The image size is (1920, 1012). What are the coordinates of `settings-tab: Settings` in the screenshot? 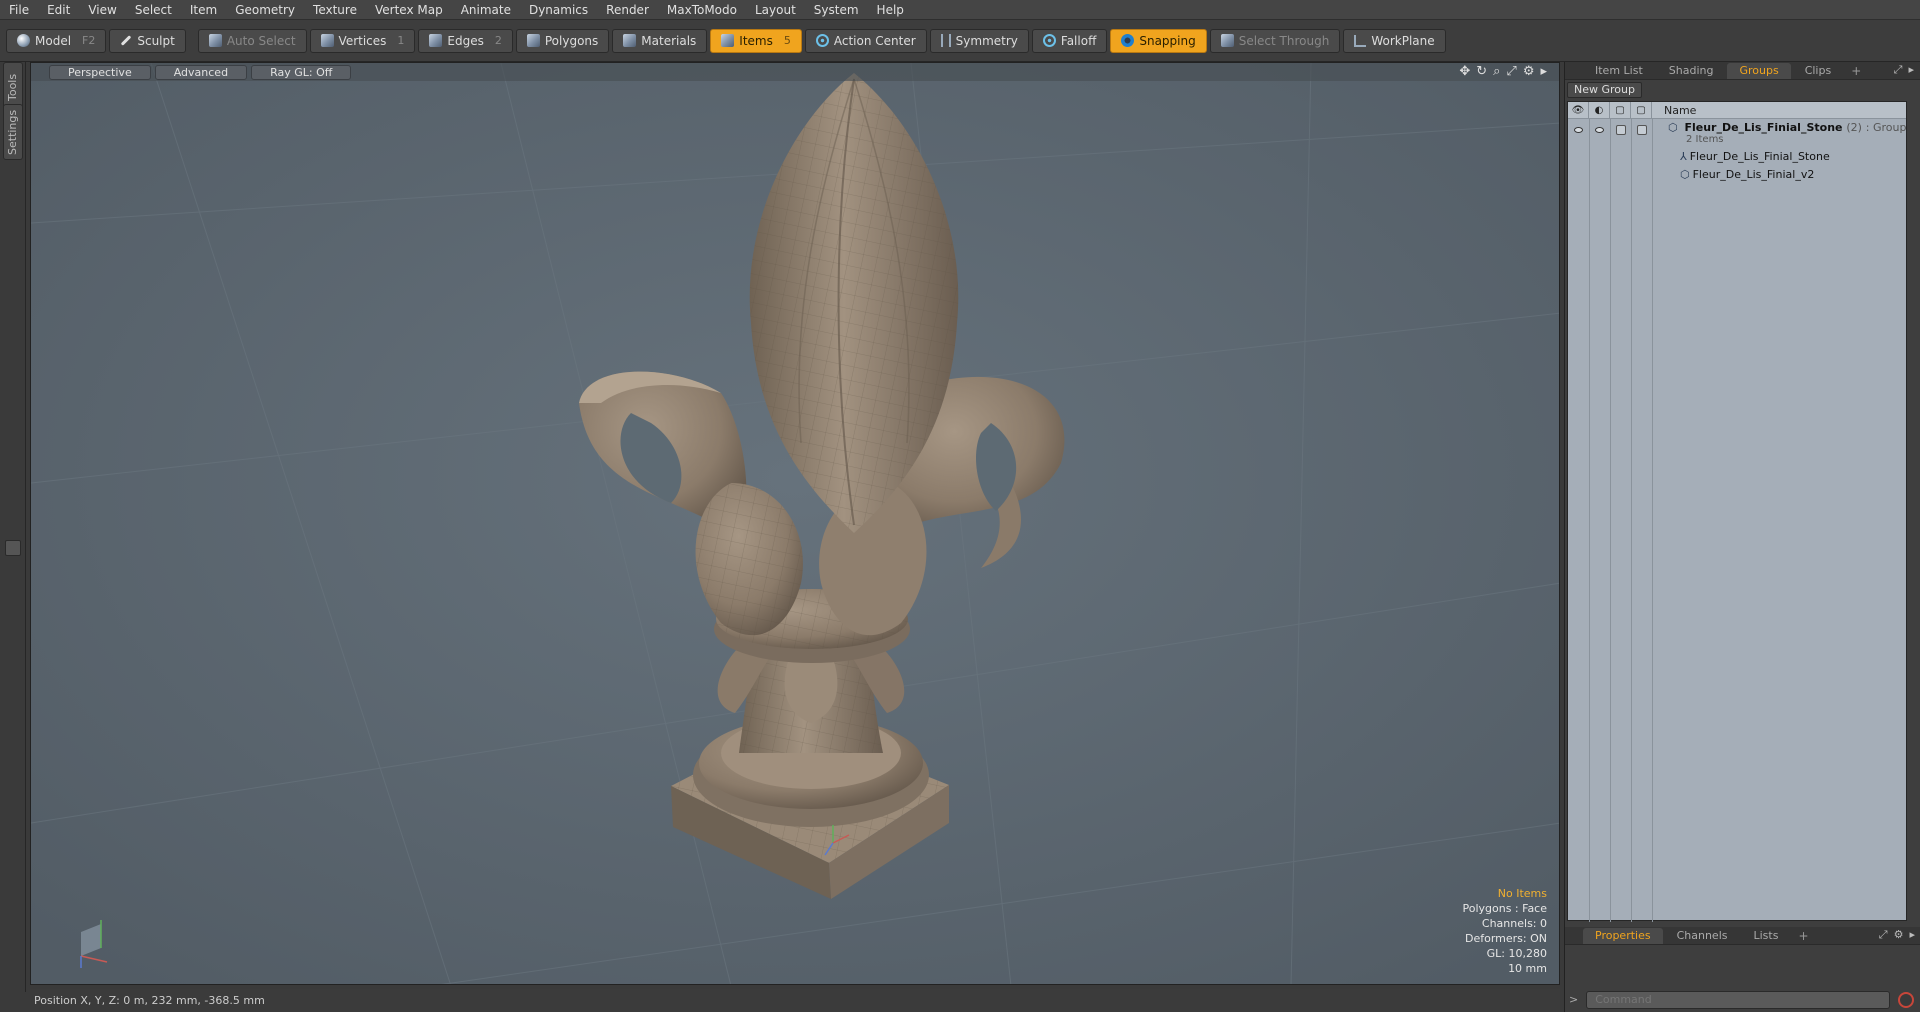 It's located at (13, 132).